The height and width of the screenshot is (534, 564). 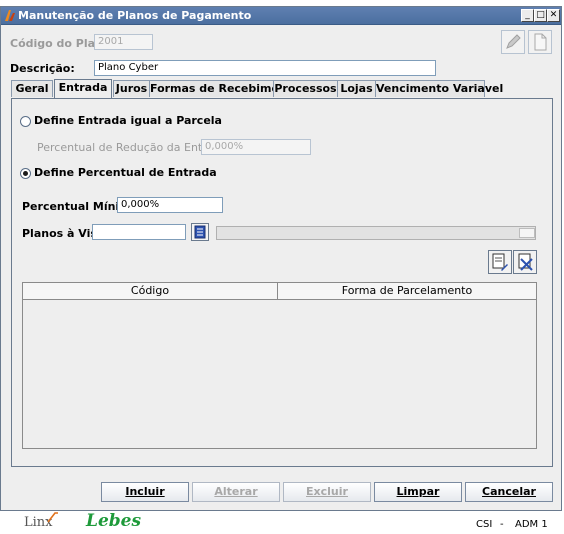 I want to click on radio-percentual-entrada-label: Define Percentual de Entrada, so click(x=125, y=172).